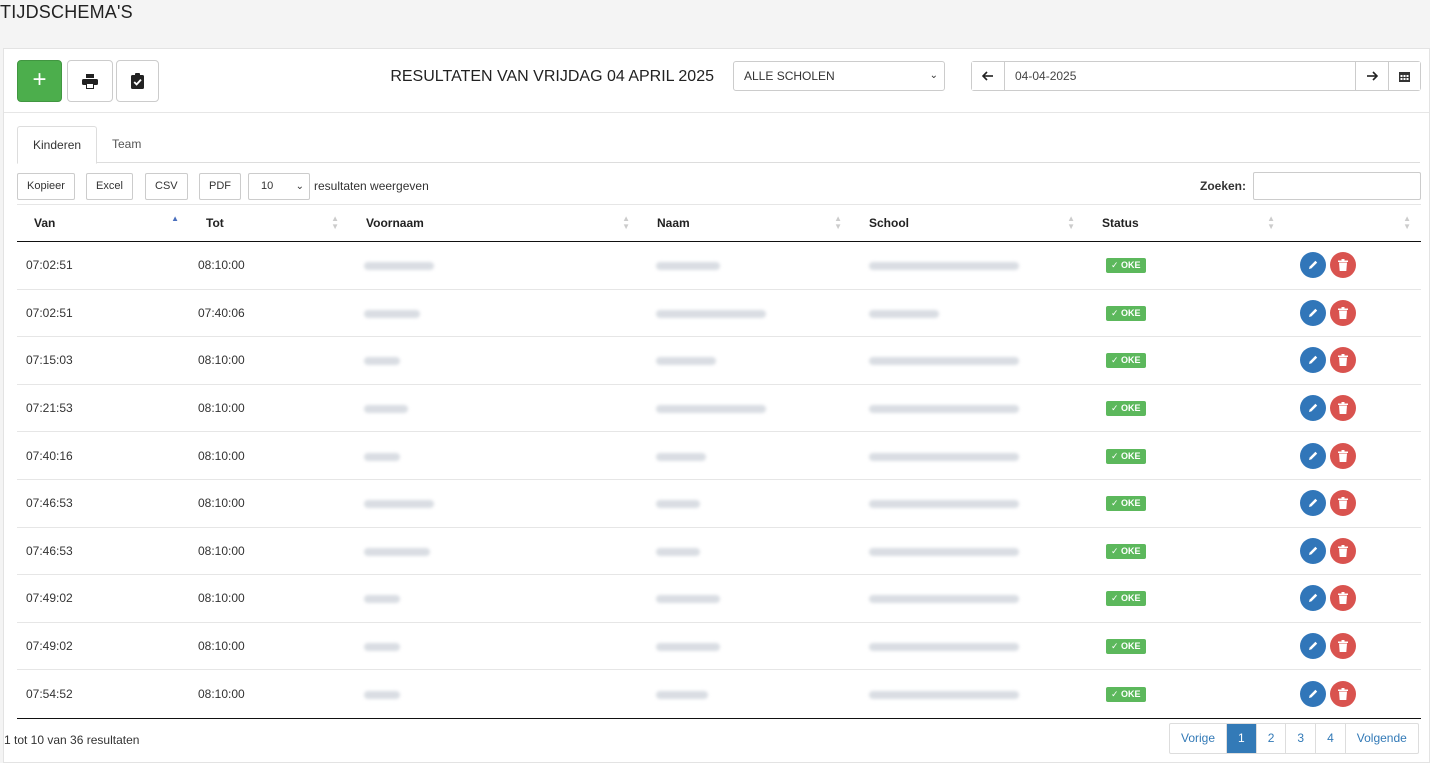 This screenshot has width=1430, height=763. I want to click on pagination-next: Volgende, so click(1381, 738).